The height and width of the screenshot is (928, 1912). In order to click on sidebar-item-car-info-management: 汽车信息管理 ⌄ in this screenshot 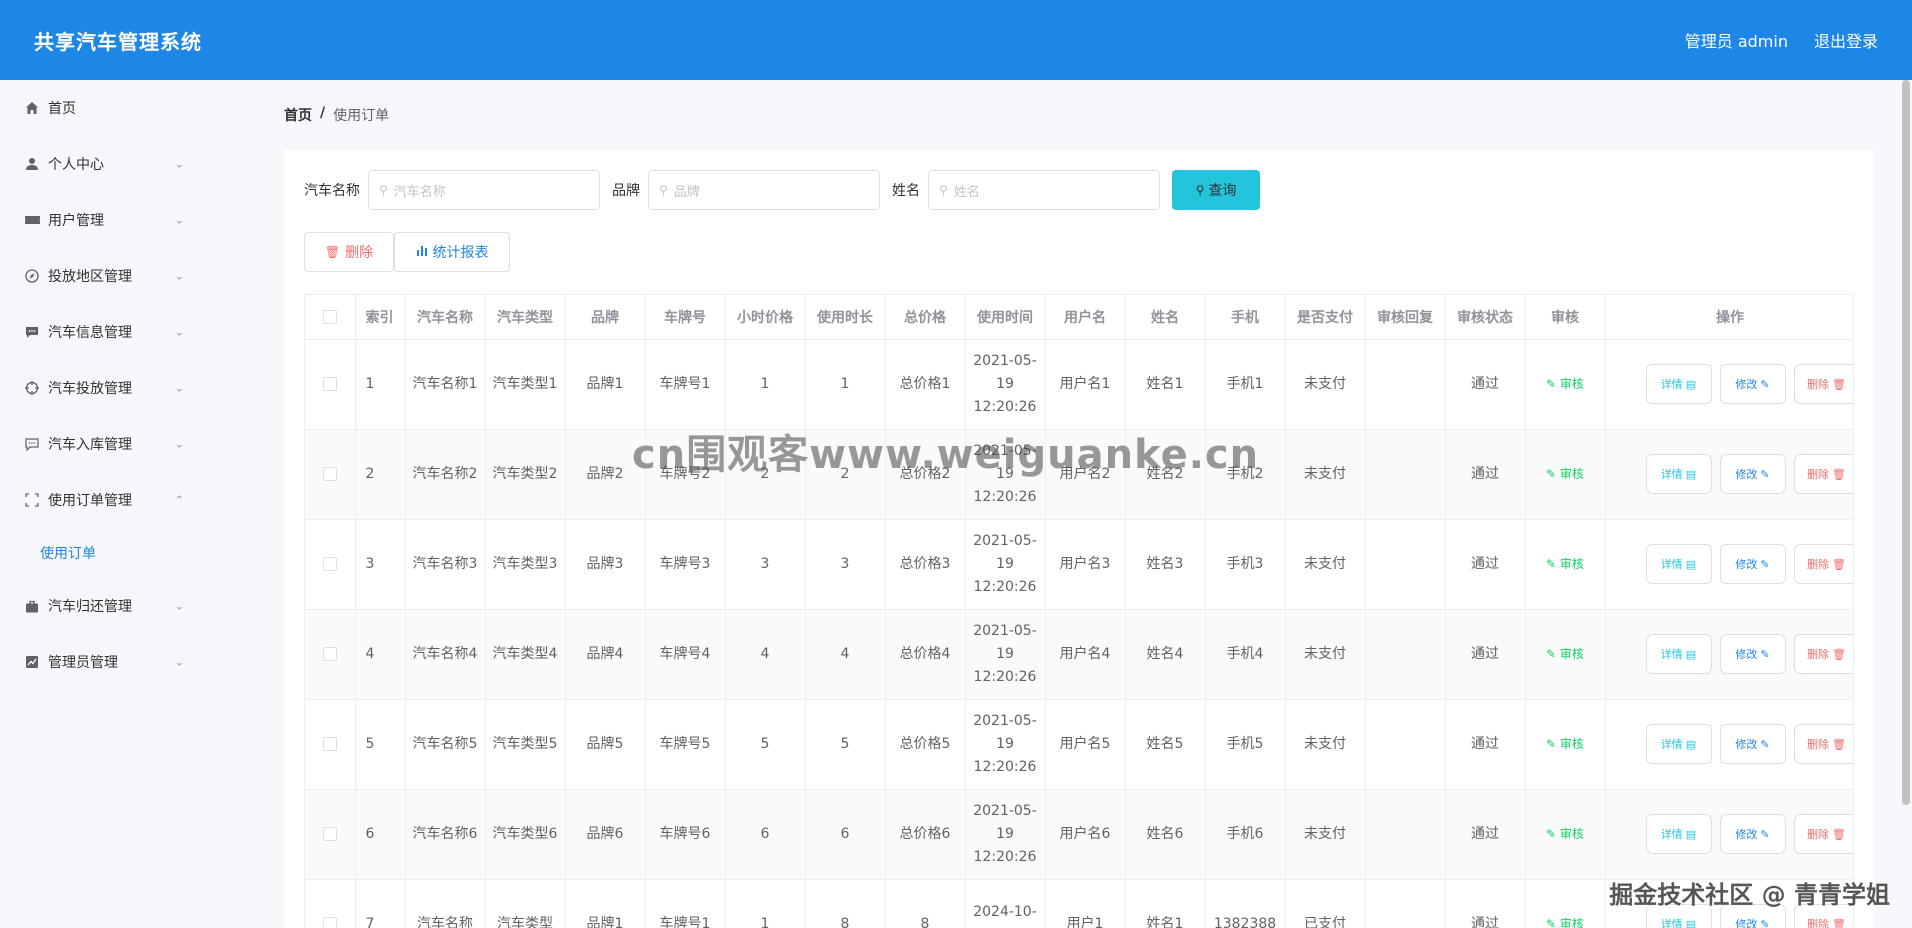, I will do `click(131, 332)`.